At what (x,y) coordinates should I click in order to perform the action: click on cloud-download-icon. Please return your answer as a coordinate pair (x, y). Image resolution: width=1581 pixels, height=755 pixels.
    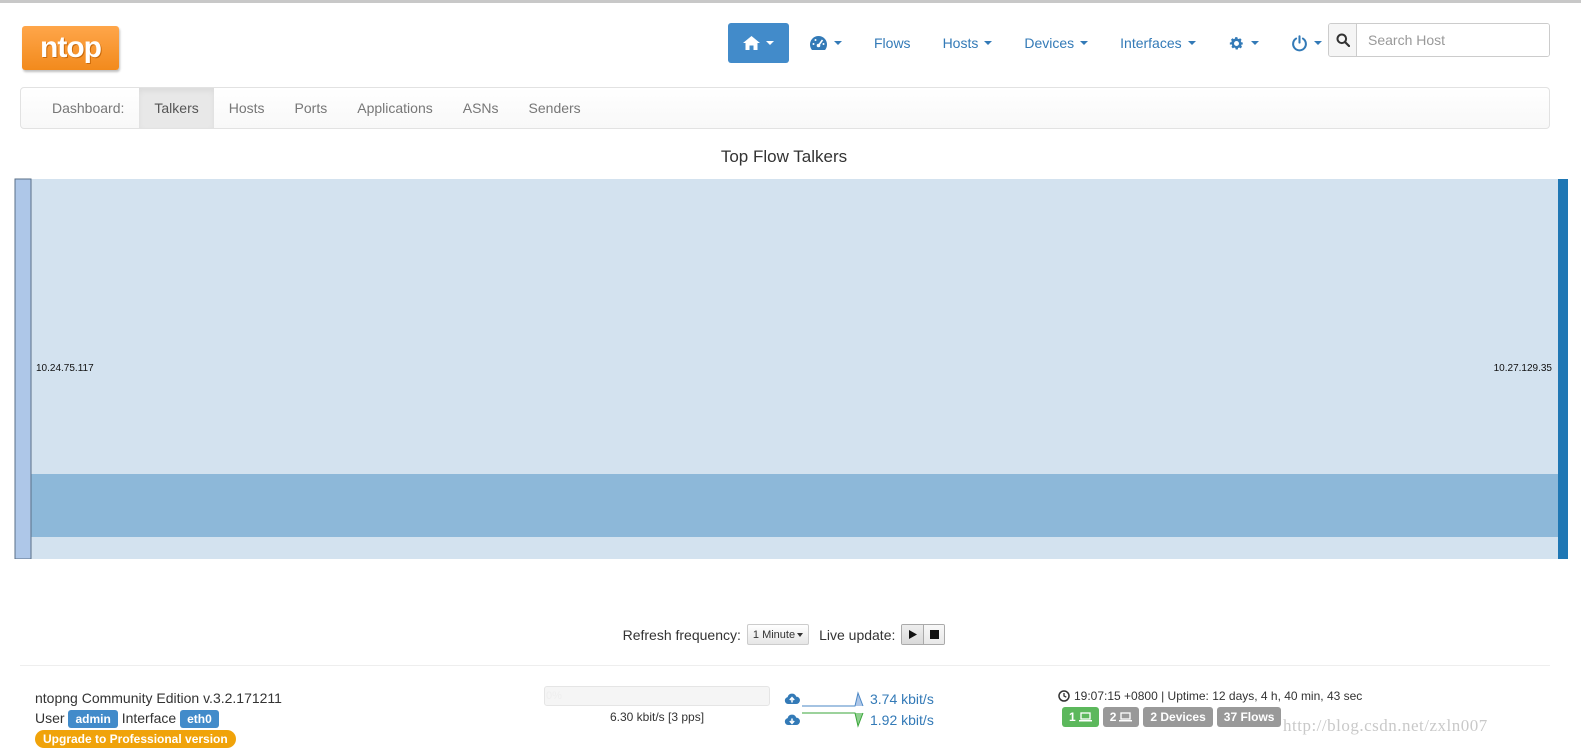
    Looking at the image, I should click on (792, 719).